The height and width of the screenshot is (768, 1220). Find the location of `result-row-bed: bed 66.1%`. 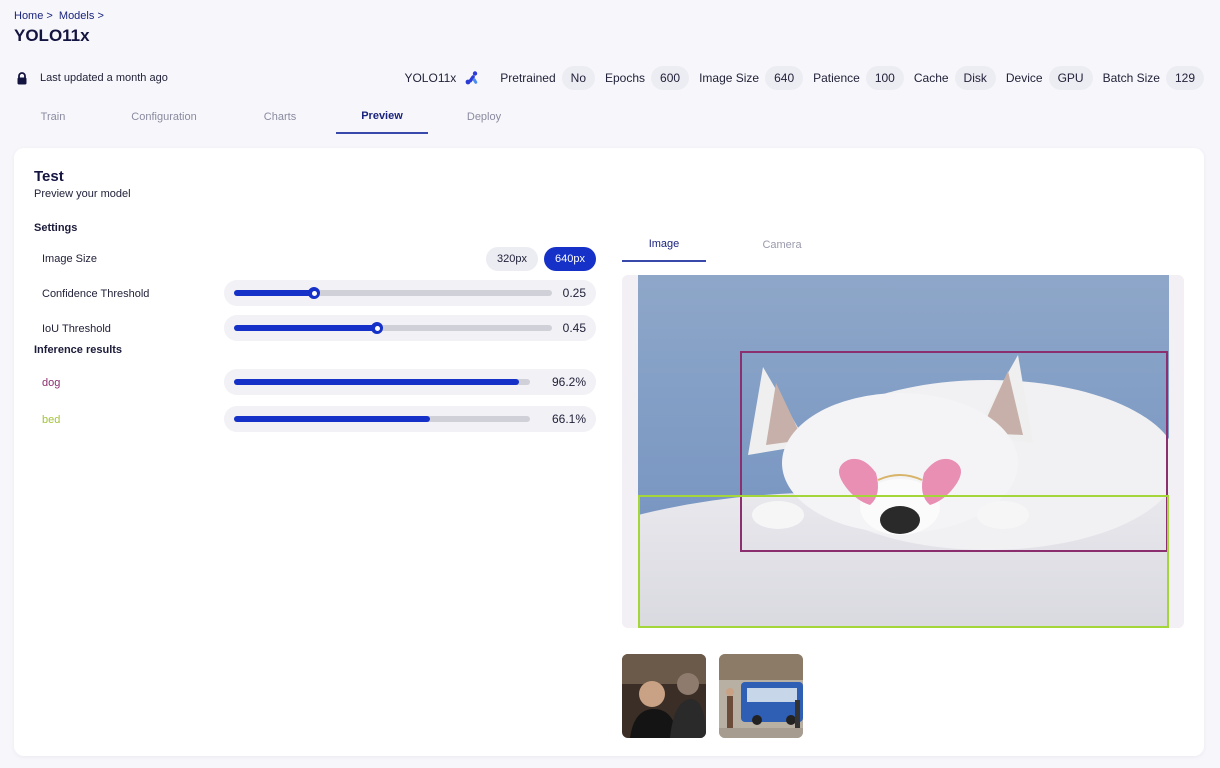

result-row-bed: bed 66.1% is located at coordinates (319, 419).